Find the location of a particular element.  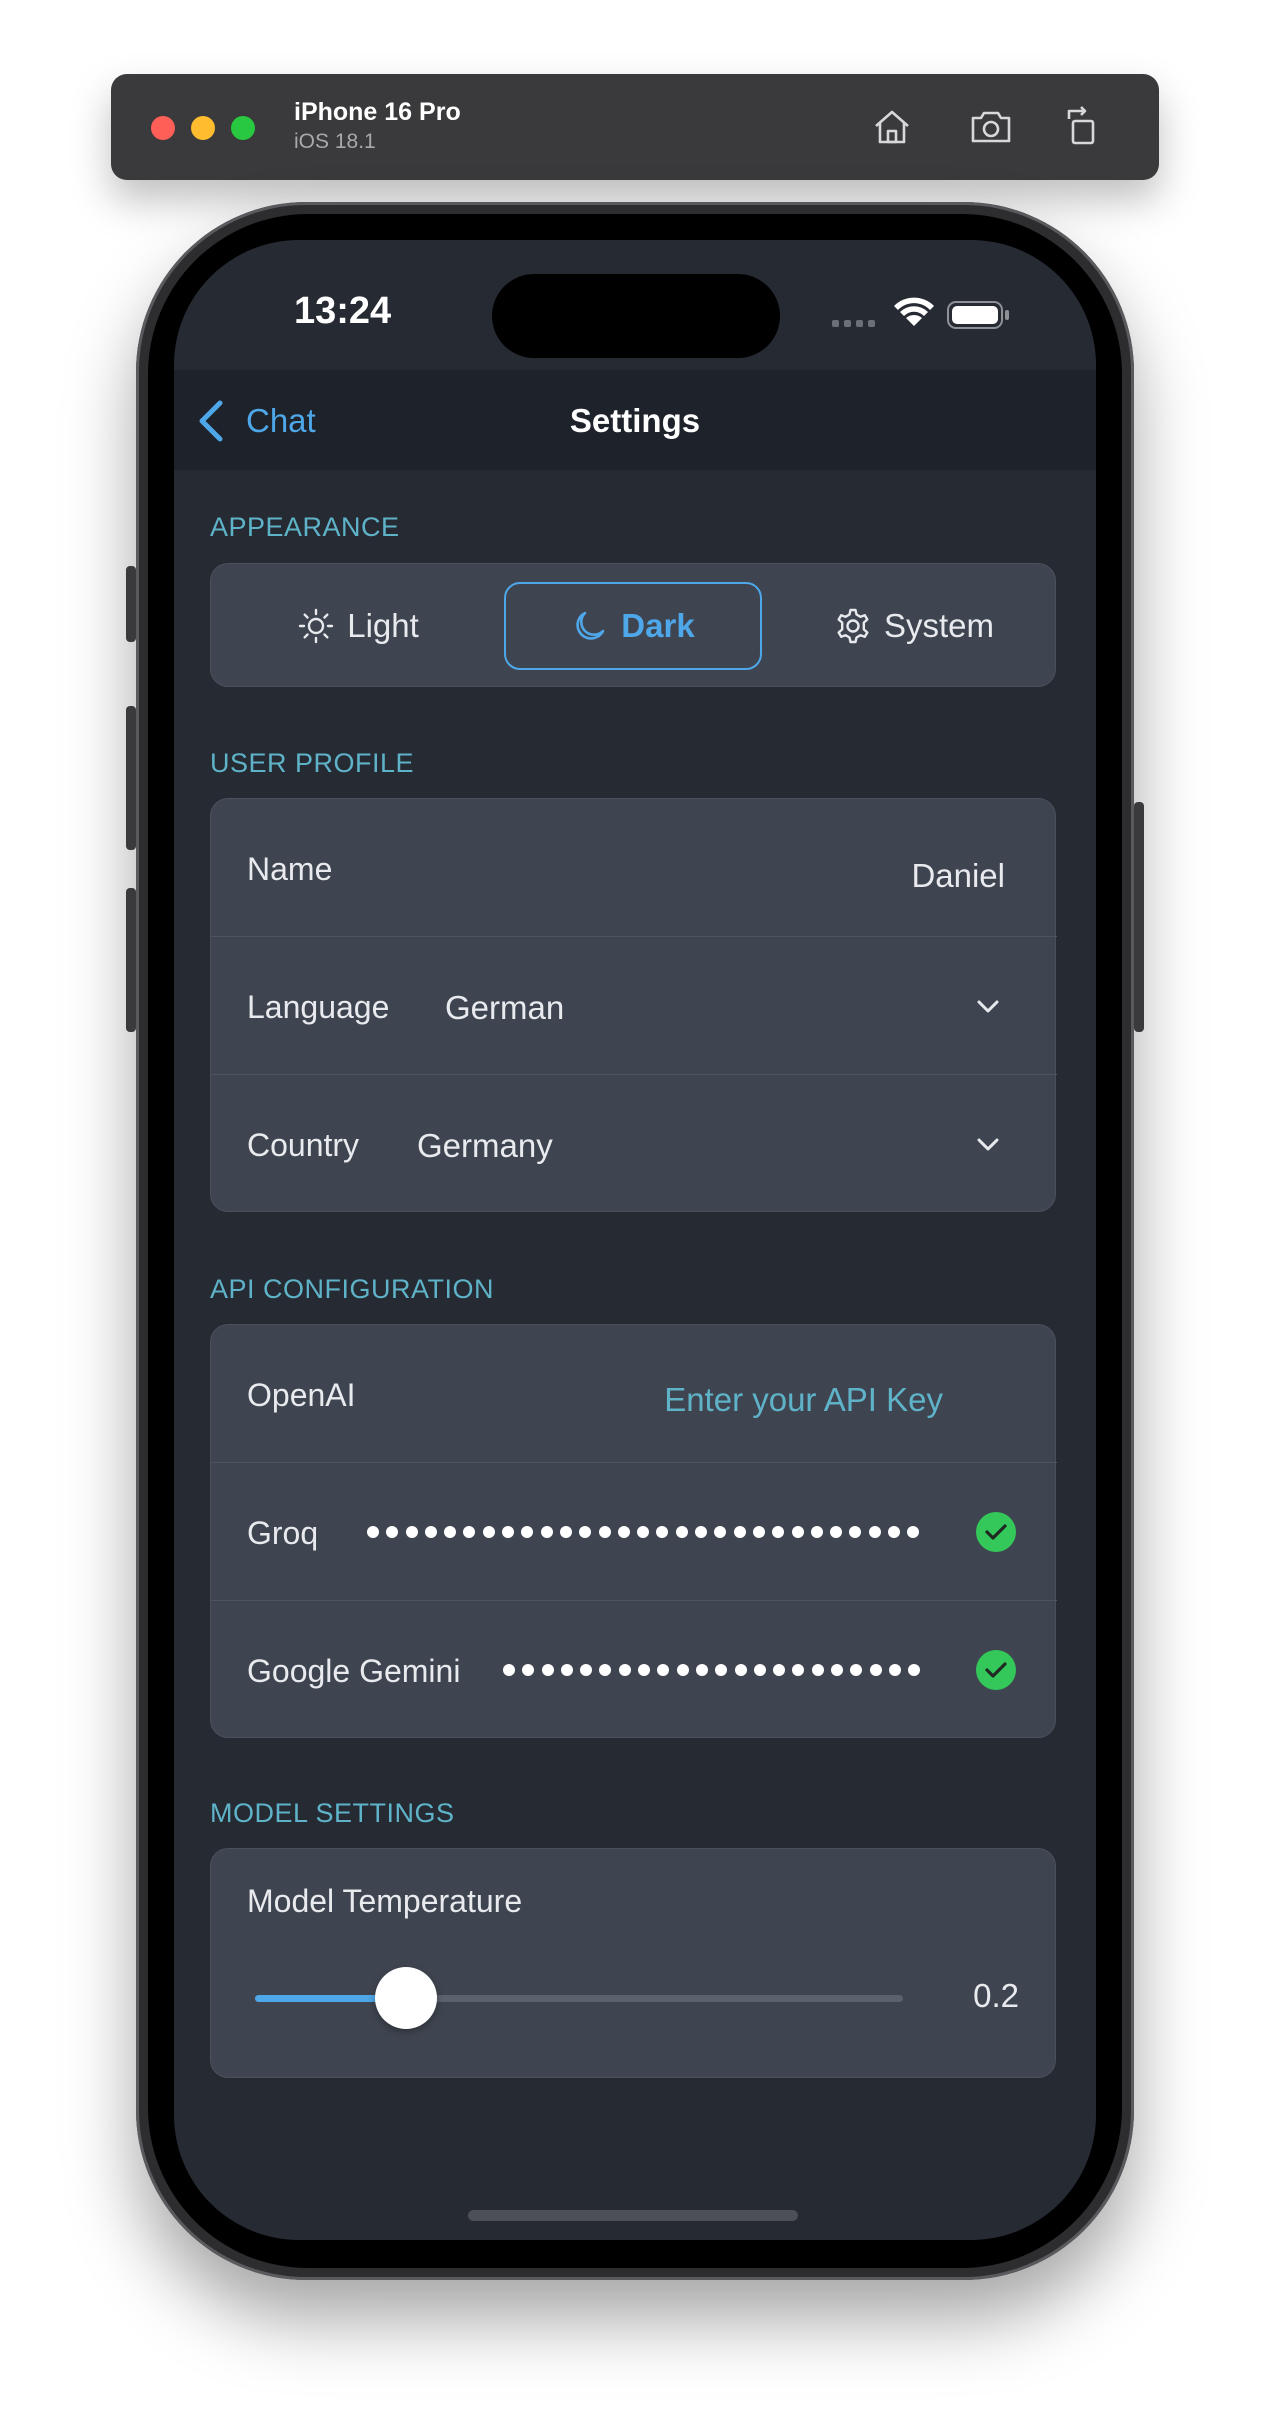

wifi-icon is located at coordinates (914, 311).